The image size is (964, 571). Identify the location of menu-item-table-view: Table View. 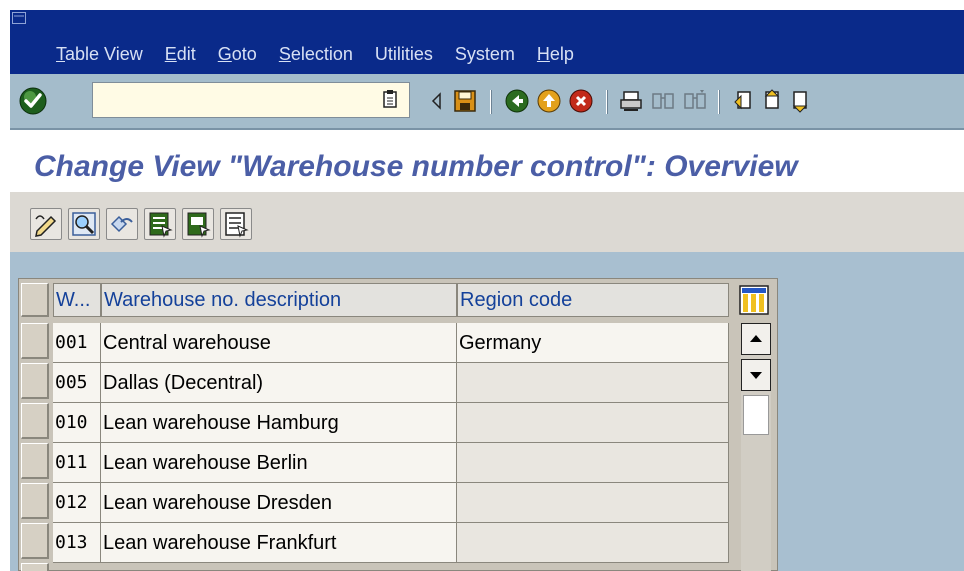
(99, 54).